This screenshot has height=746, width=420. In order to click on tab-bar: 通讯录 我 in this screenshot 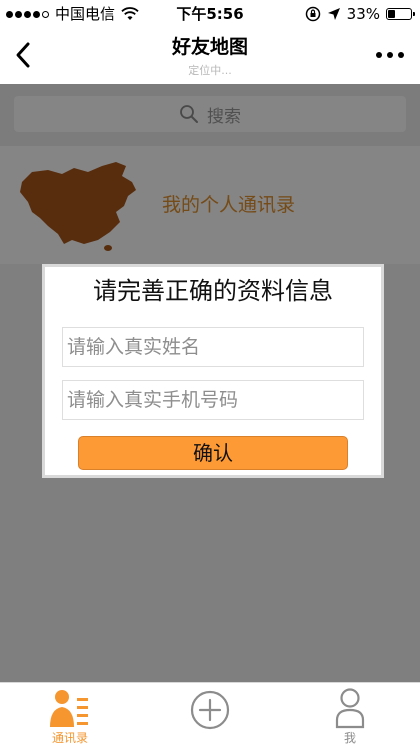, I will do `click(210, 714)`.